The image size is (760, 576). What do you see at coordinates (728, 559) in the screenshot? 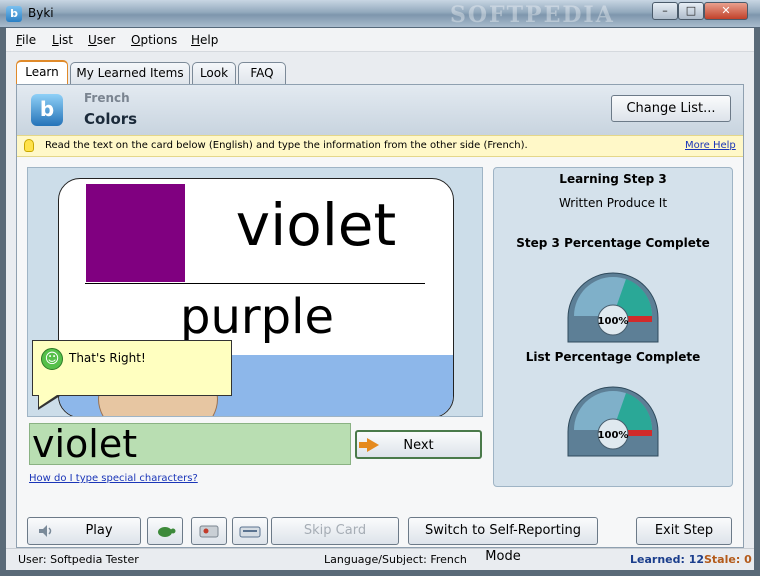
I see `status-stale: Stale: 0` at bounding box center [728, 559].